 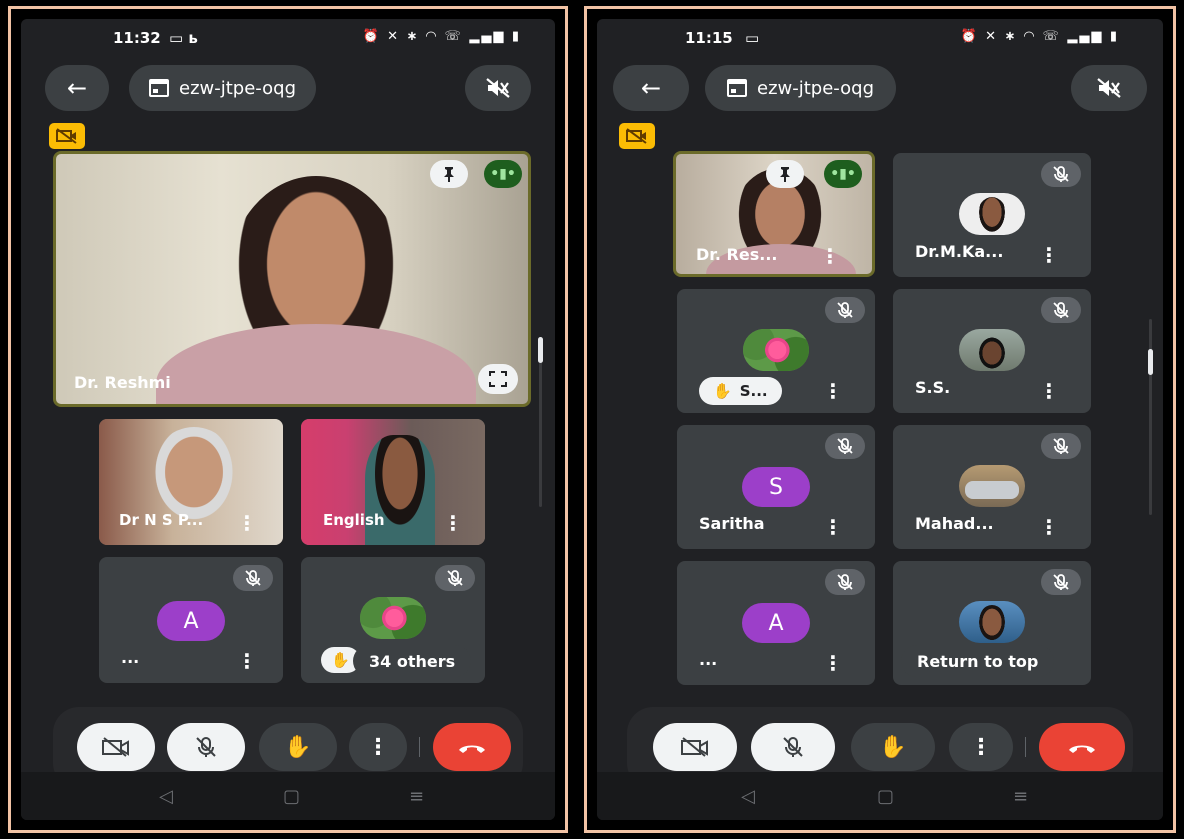 What do you see at coordinates (709, 38) in the screenshot?
I see `status-time: 11:15` at bounding box center [709, 38].